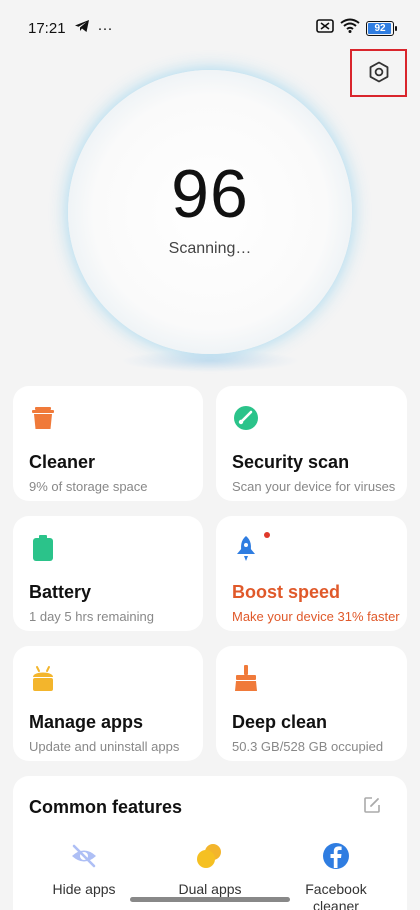  What do you see at coordinates (88, 486) in the screenshot?
I see `card-subtitle: 9% of storage space` at bounding box center [88, 486].